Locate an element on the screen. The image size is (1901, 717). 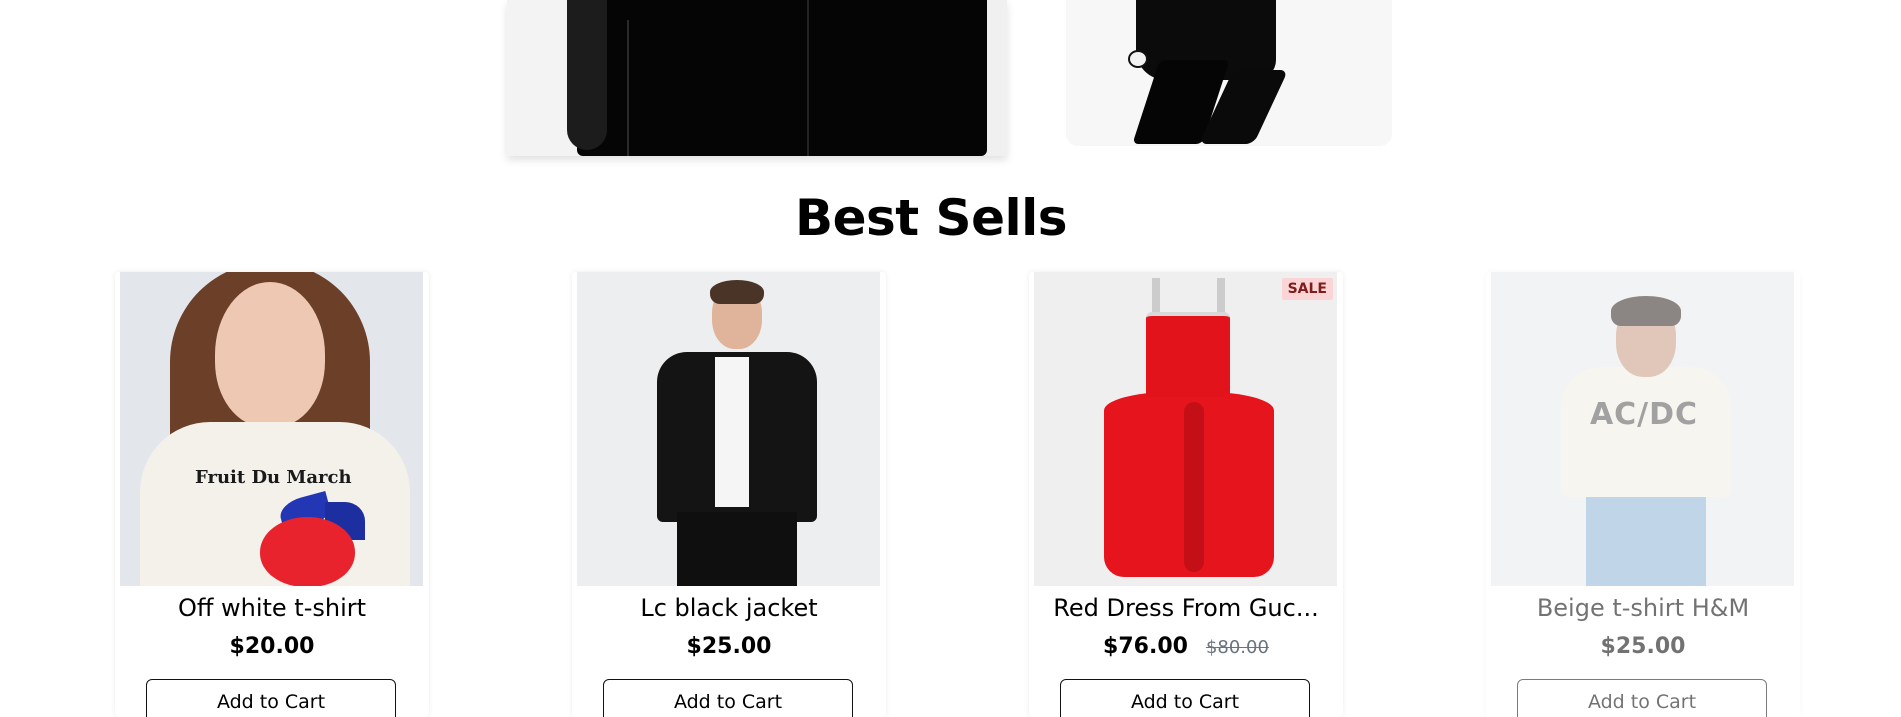
product-name: Lc black jacket is located at coordinates (729, 608).